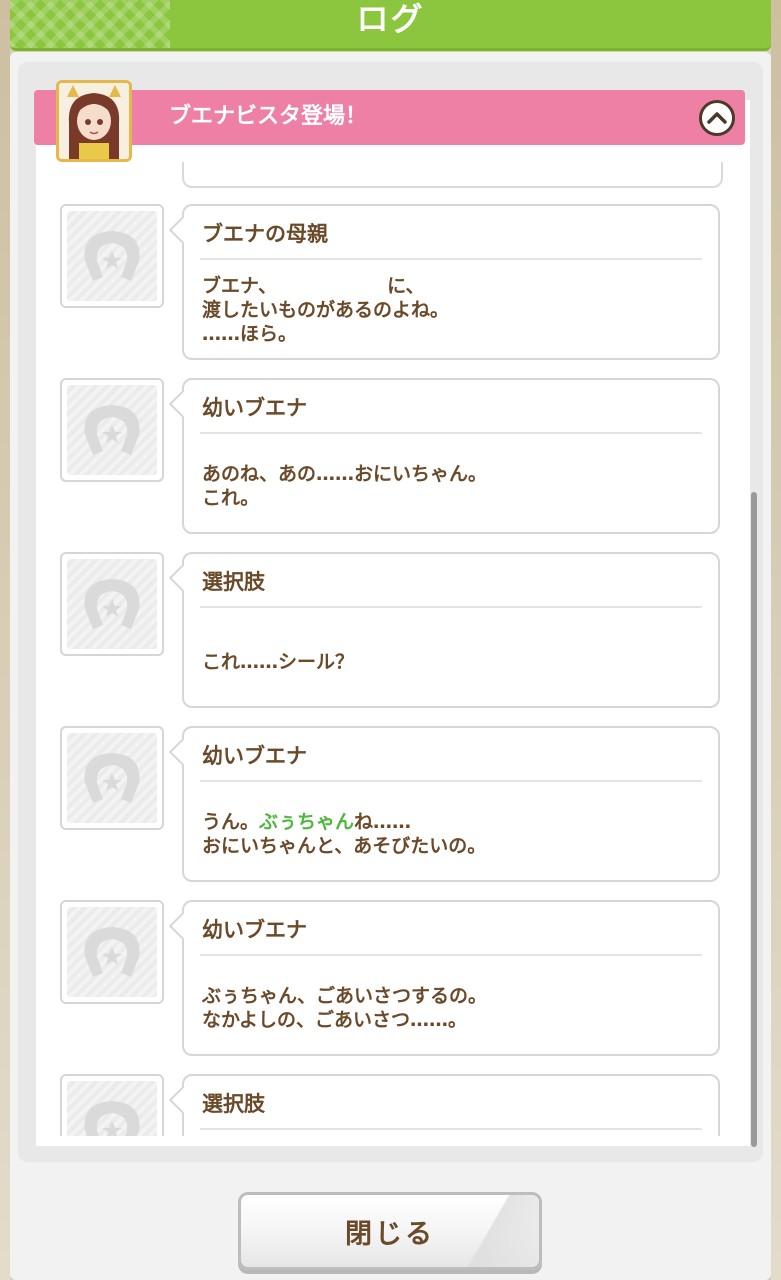 The height and width of the screenshot is (1280, 781). Describe the element at coordinates (444, 456) in the screenshot. I see `message-bubble: 幼いブエナ あのね、あの……おにいちゃん。 これ。` at that location.